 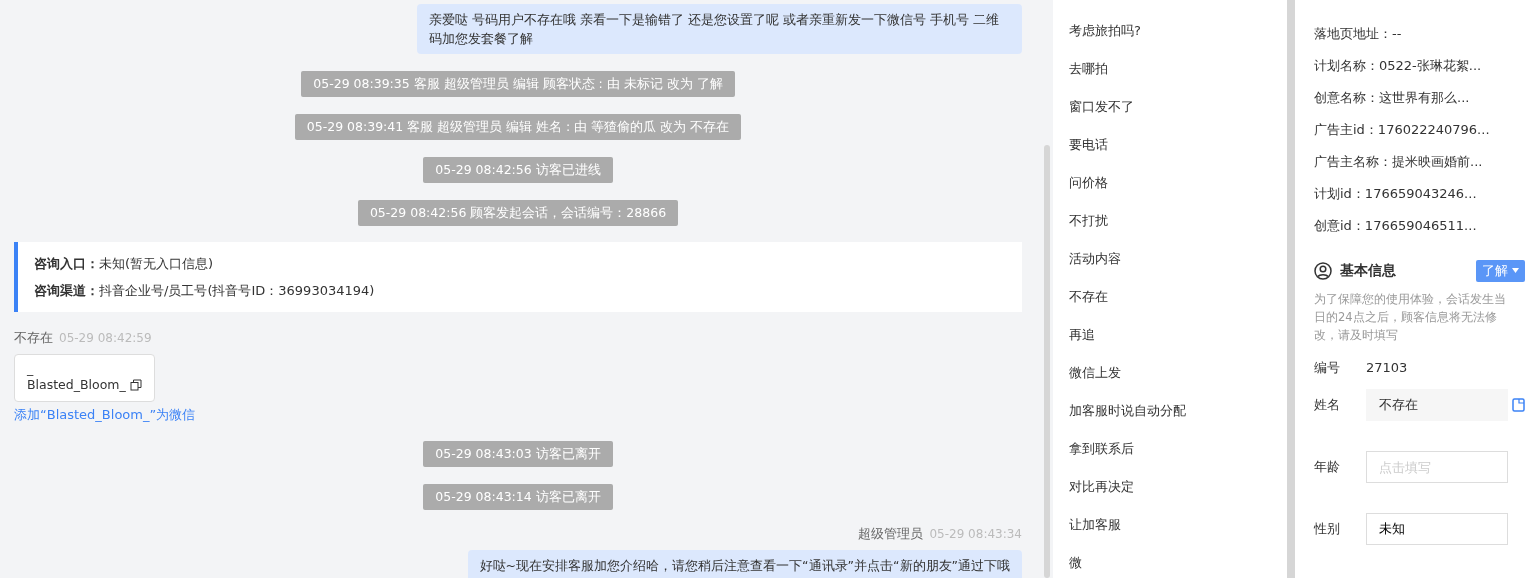 What do you see at coordinates (1323, 270) in the screenshot?
I see `user-circle-icon` at bounding box center [1323, 270].